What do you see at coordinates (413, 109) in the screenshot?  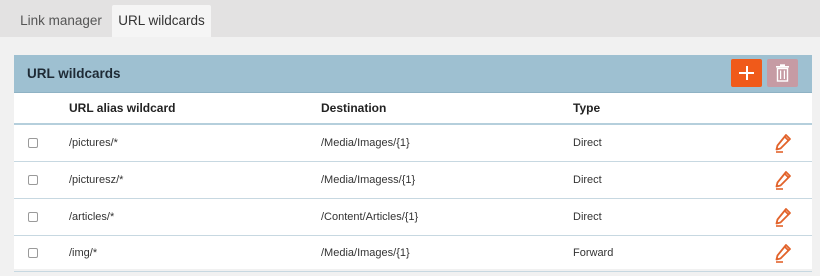 I see `table-header: URL alias wildcard Destination Type` at bounding box center [413, 109].